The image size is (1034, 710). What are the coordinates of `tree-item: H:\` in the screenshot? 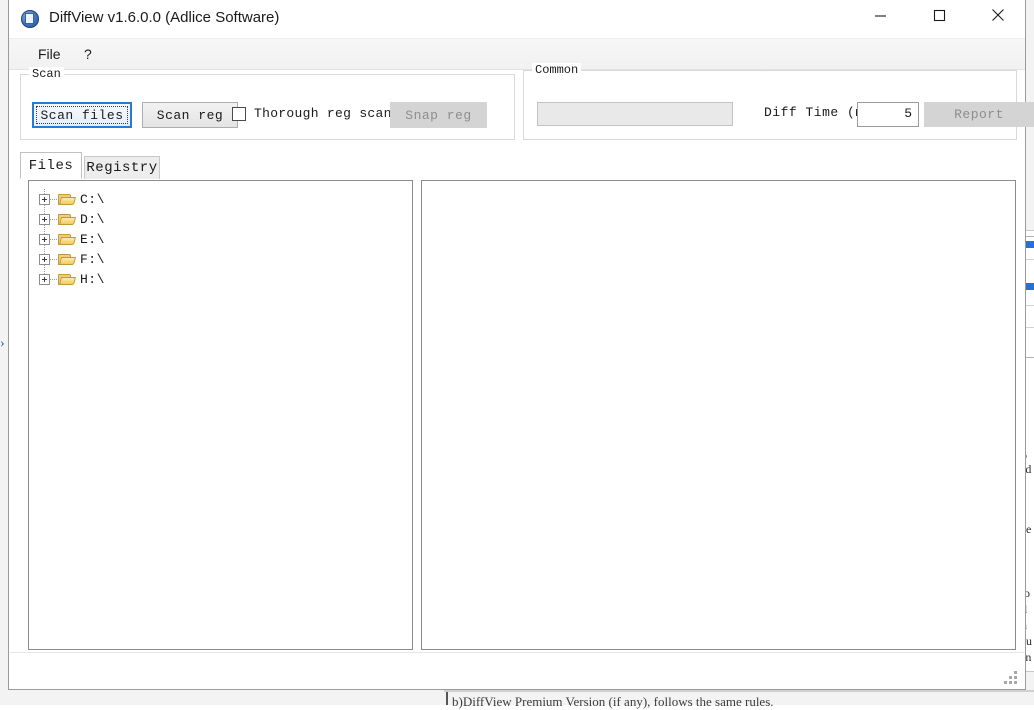 It's located at (71, 279).